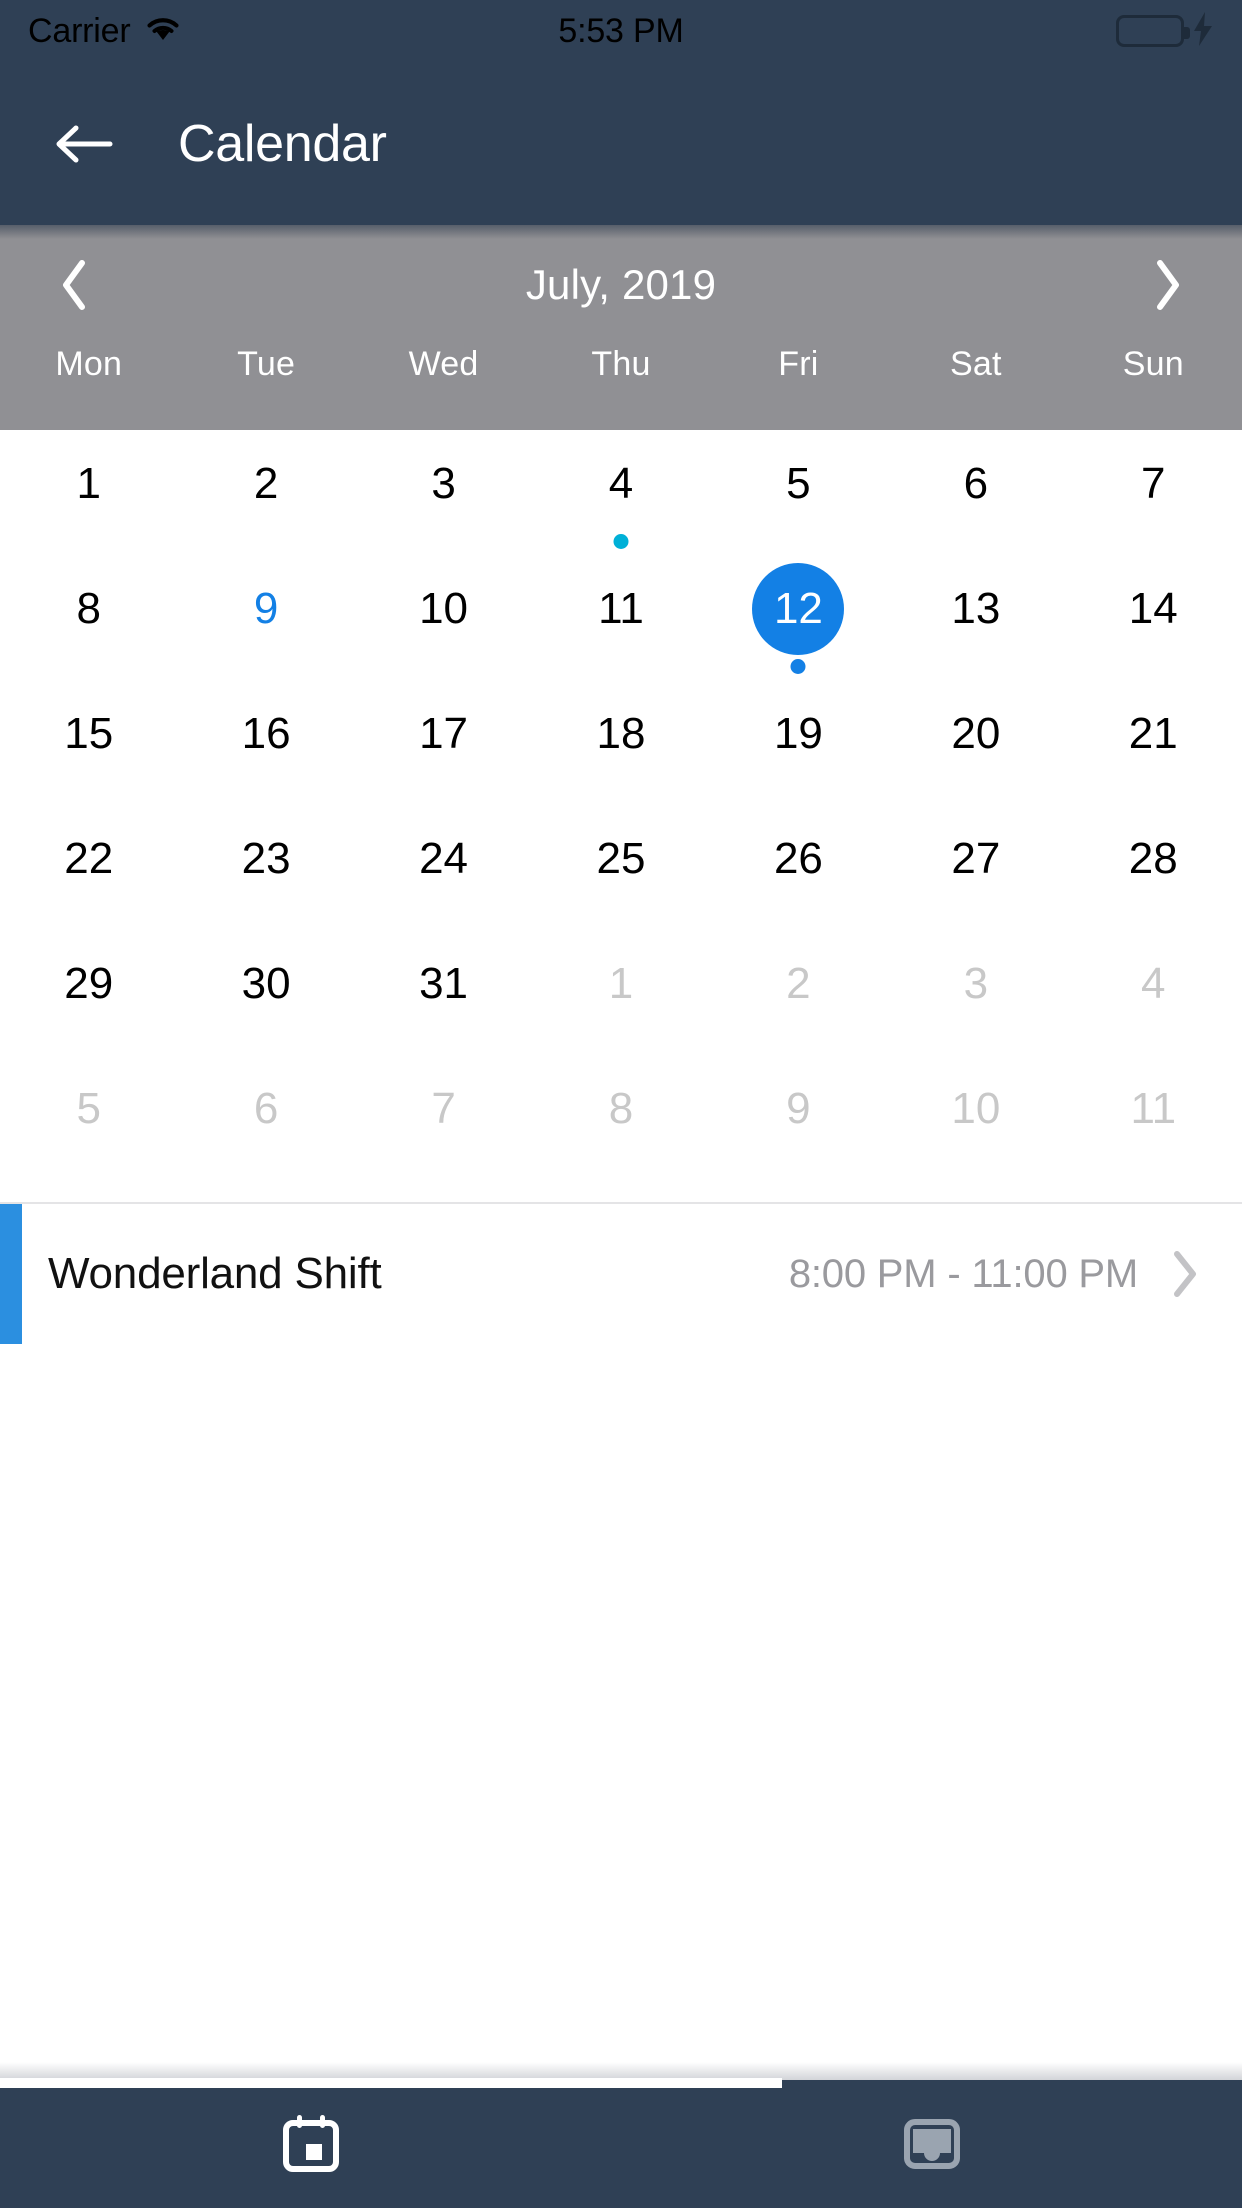 This screenshot has width=1242, height=2208. I want to click on weekday-label: Mon, so click(89, 364).